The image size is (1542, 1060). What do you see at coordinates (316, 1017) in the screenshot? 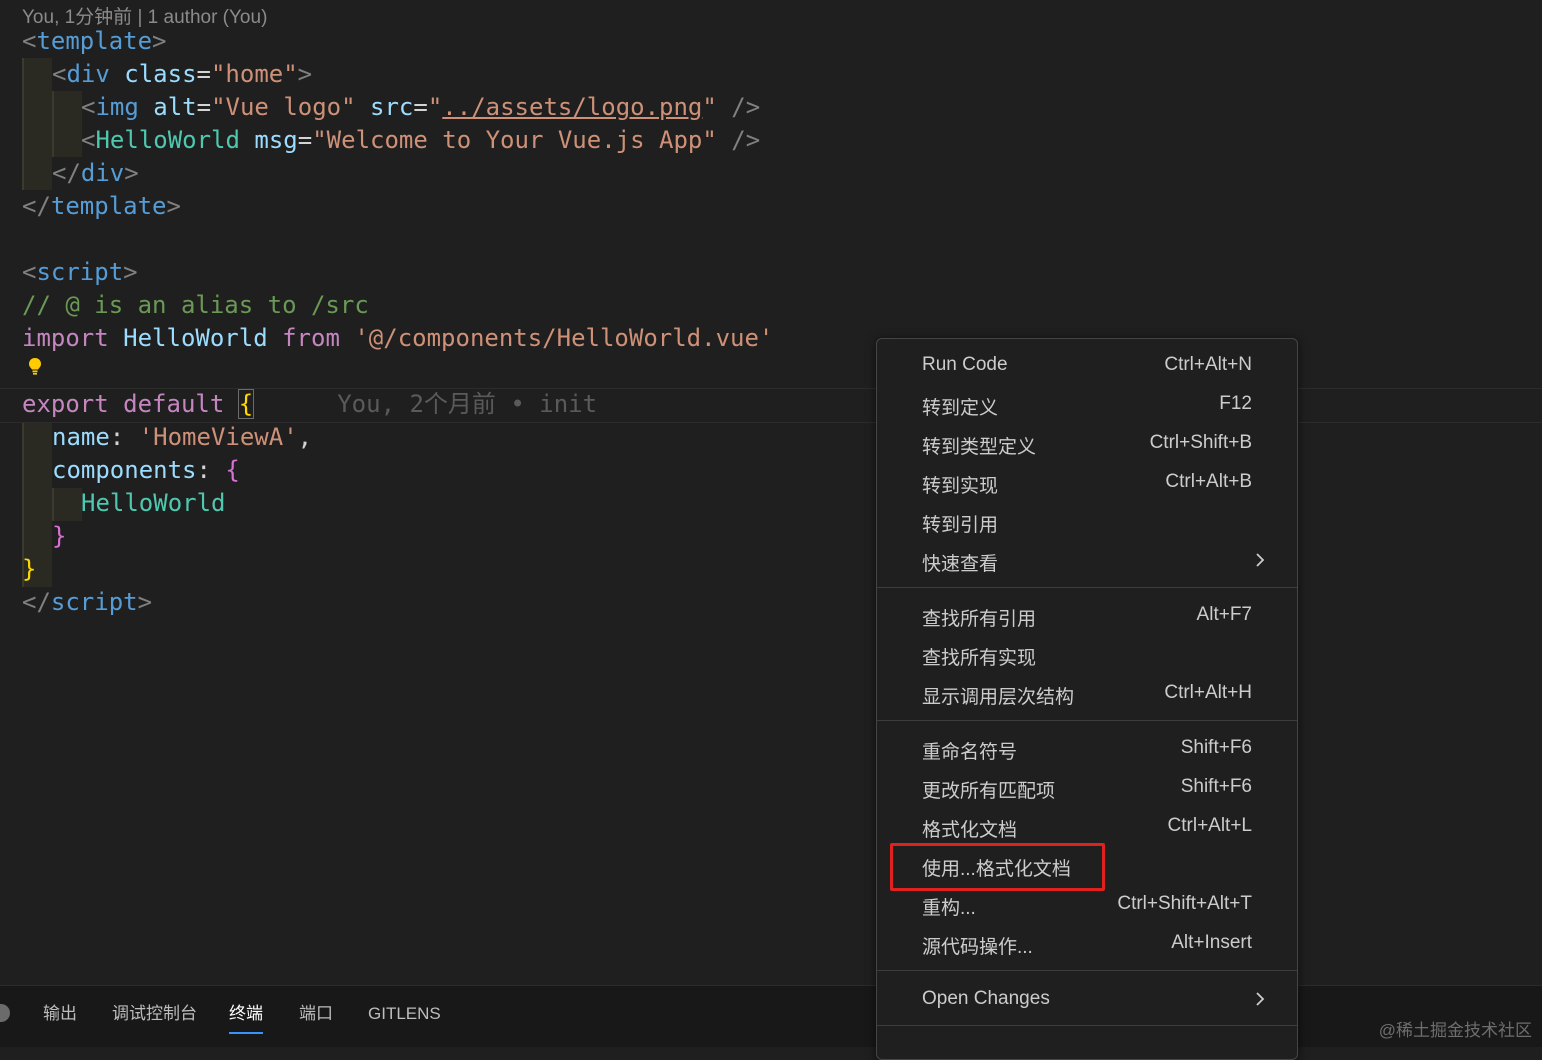
I see `tab-ports: 端口` at bounding box center [316, 1017].